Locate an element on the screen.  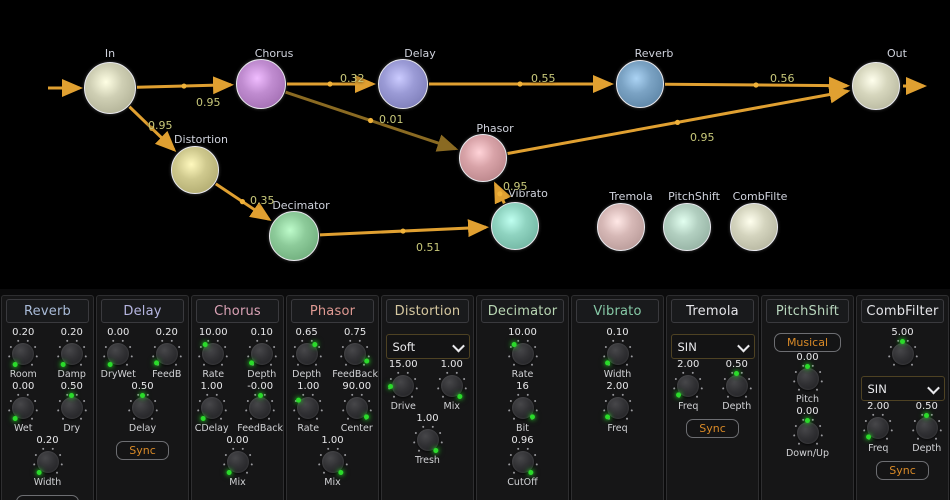
edge-weight-label: 0.56 is located at coordinates (782, 78).